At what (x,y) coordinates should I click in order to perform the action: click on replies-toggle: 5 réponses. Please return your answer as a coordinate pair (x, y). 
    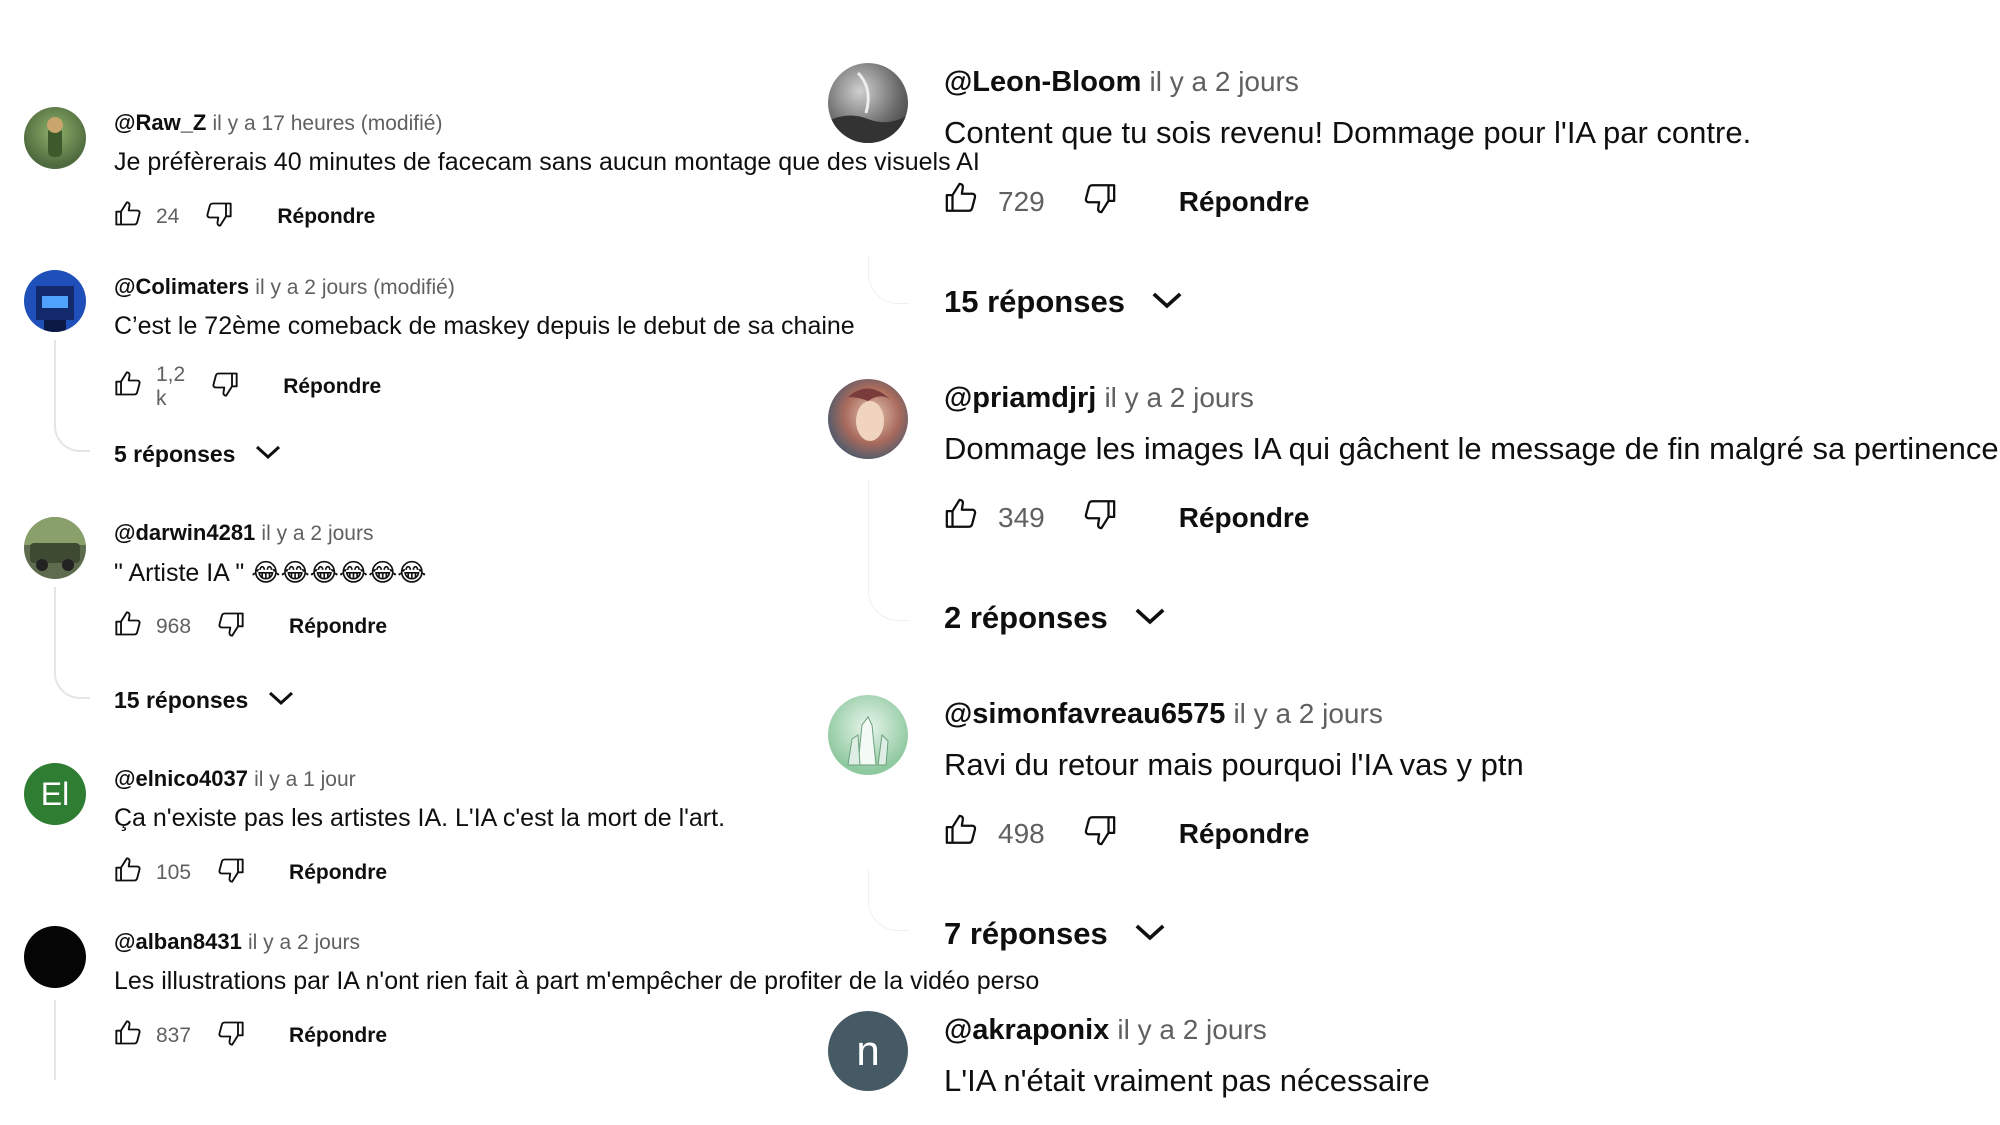
    Looking at the image, I should click on (198, 454).